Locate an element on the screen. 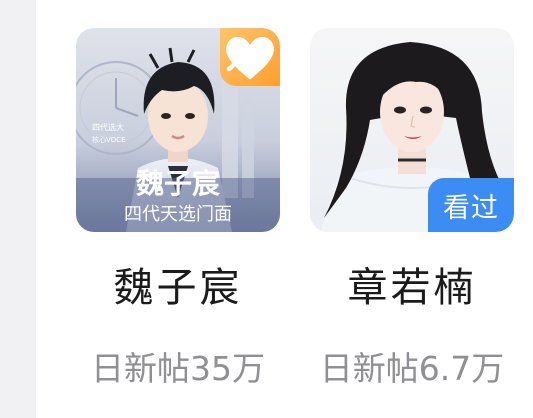 This screenshot has height=418, width=533. poster-subtitle: 四代天选门面 is located at coordinates (178, 214).